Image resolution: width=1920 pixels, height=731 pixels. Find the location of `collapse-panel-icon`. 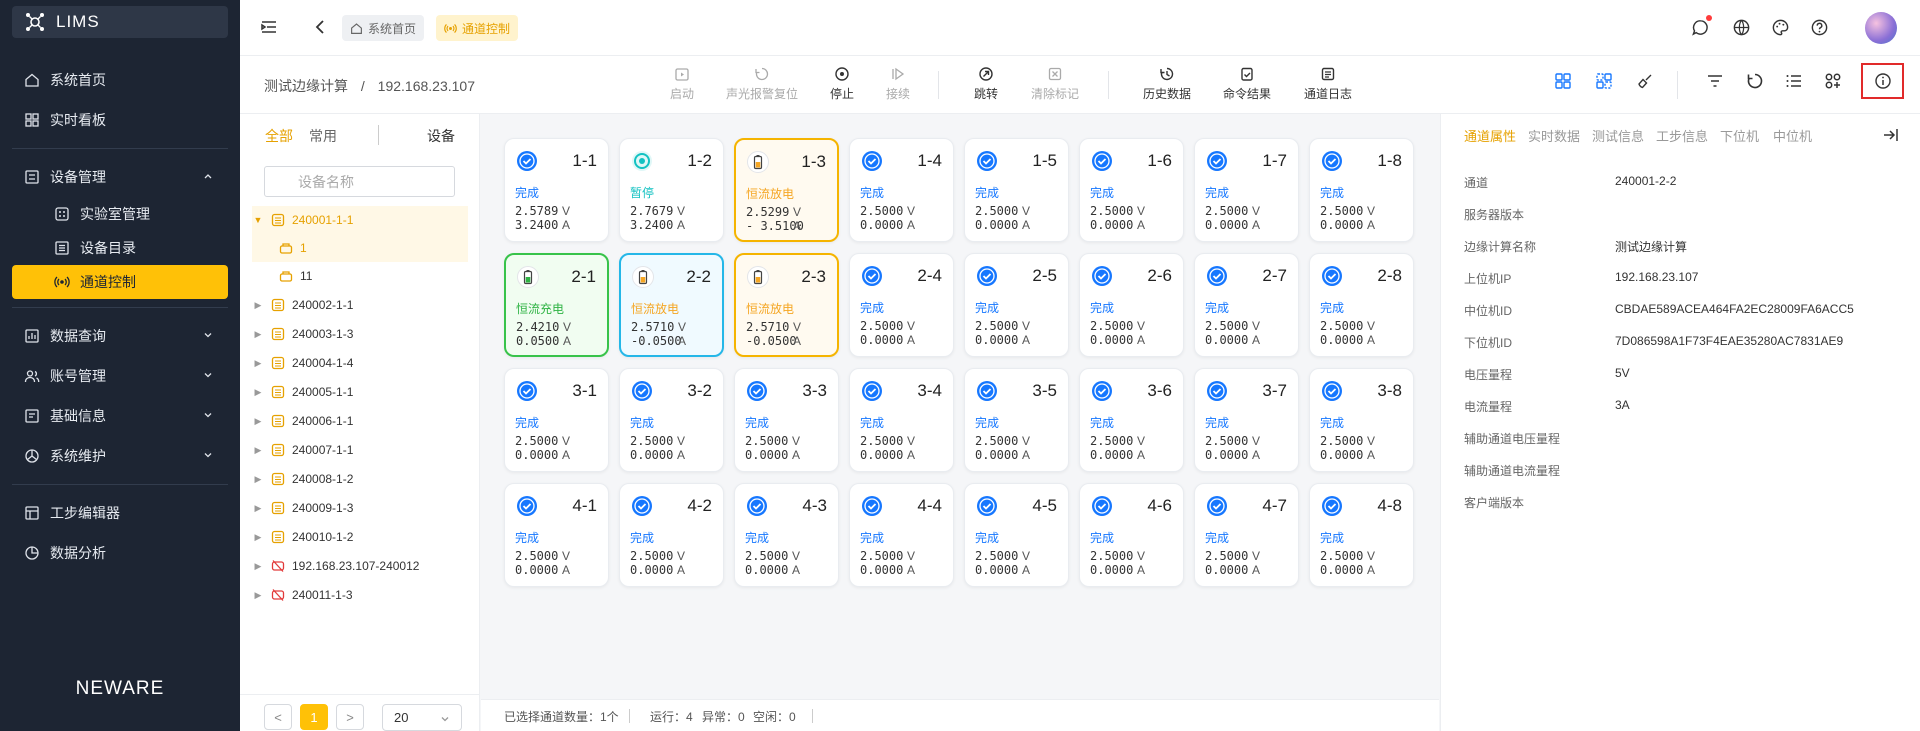

collapse-panel-icon is located at coordinates (1891, 136).